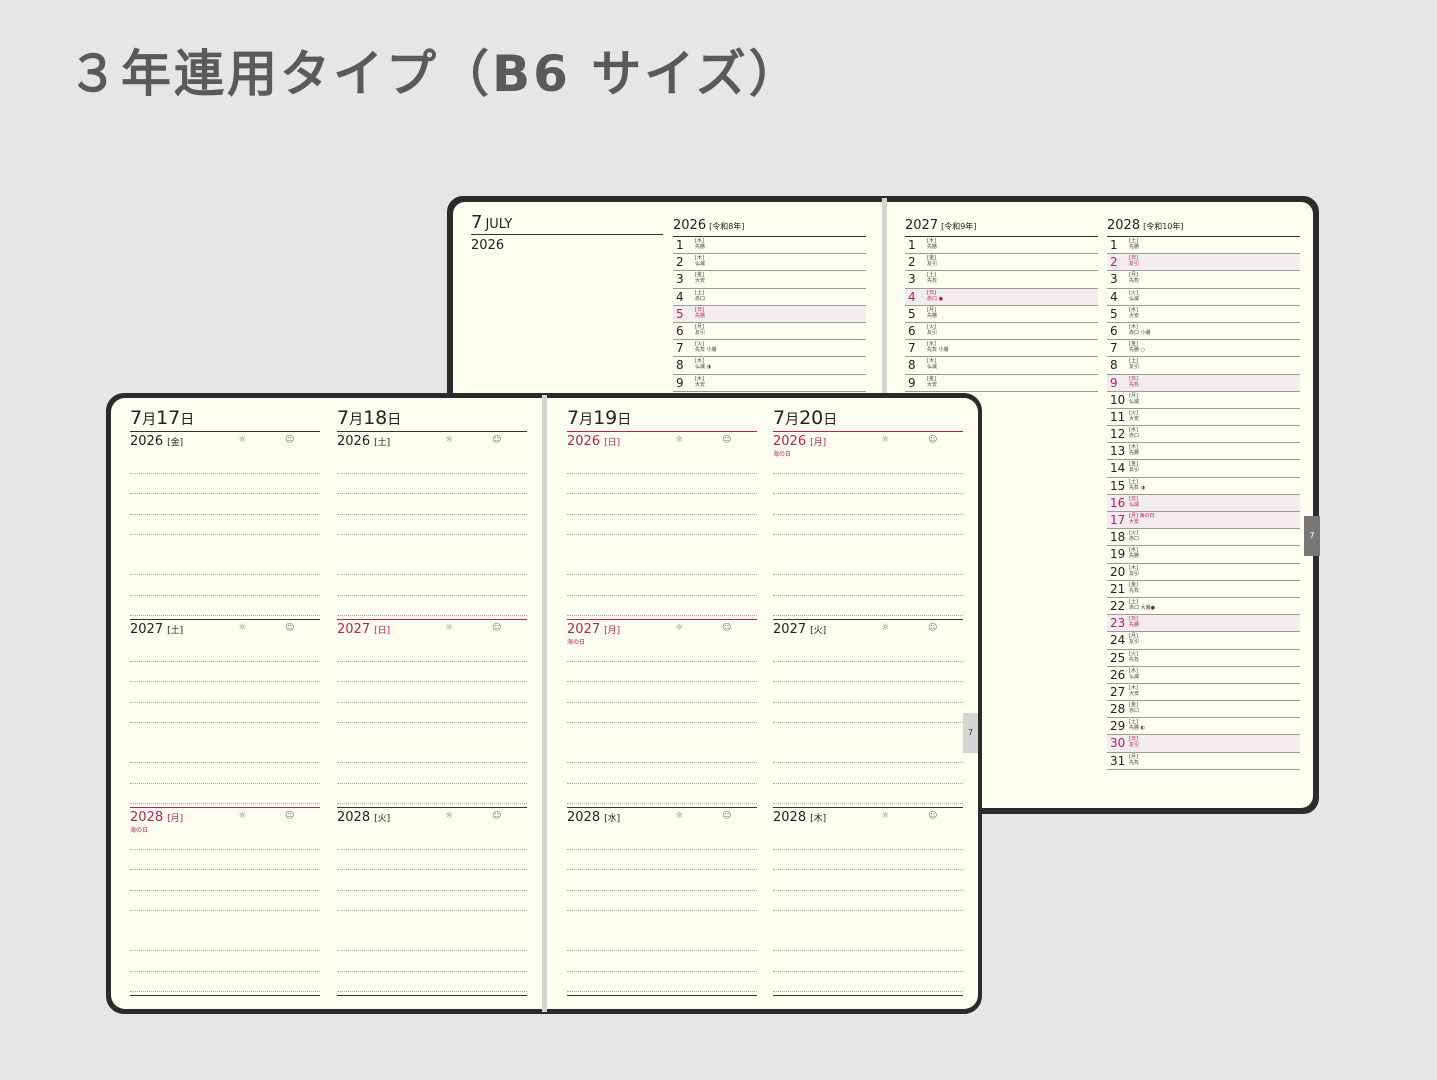 This screenshot has width=1437, height=1080. Describe the element at coordinates (1203, 555) in the screenshot. I see `calendar-day-row: 19 [水] 先勝` at that location.